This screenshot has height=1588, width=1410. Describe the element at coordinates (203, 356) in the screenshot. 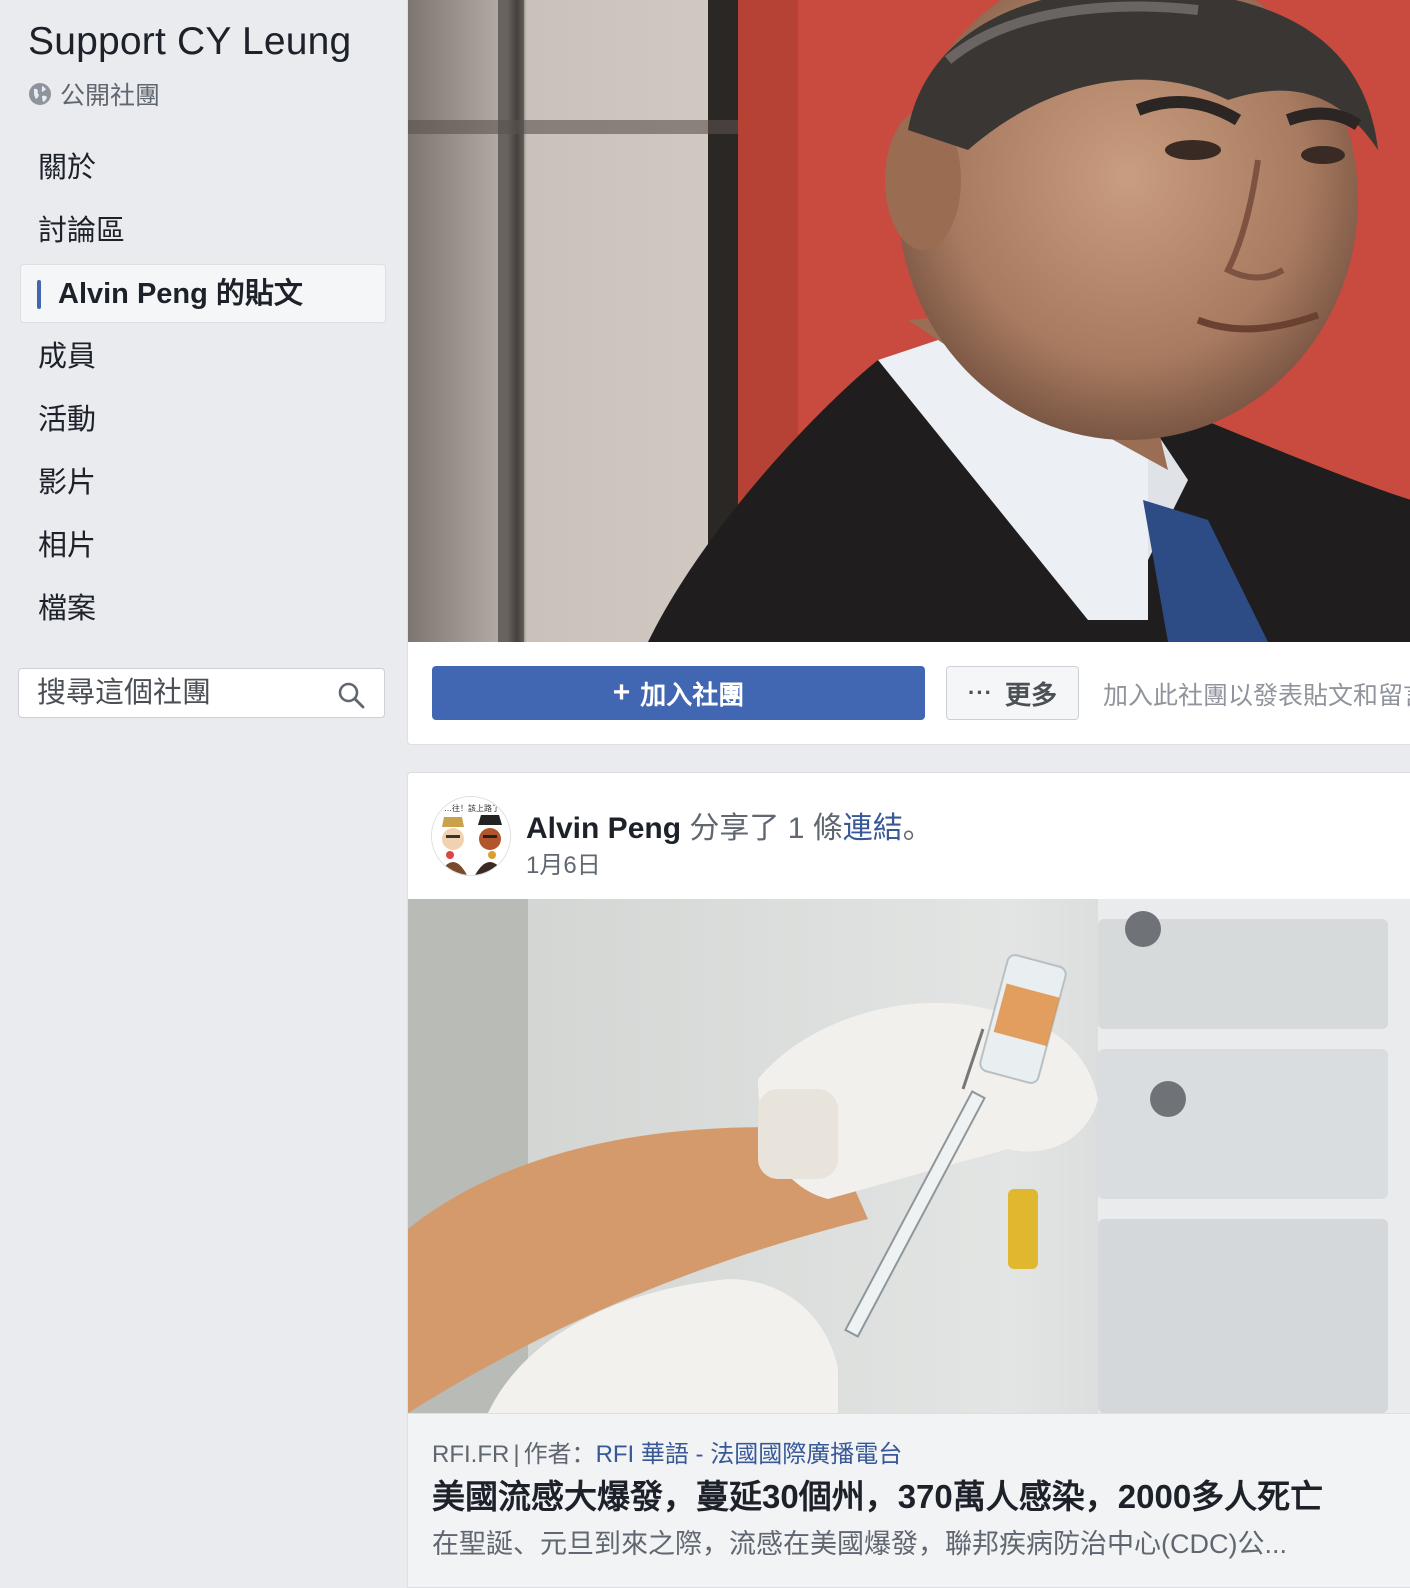

I see `nav-item-members: 成員` at that location.